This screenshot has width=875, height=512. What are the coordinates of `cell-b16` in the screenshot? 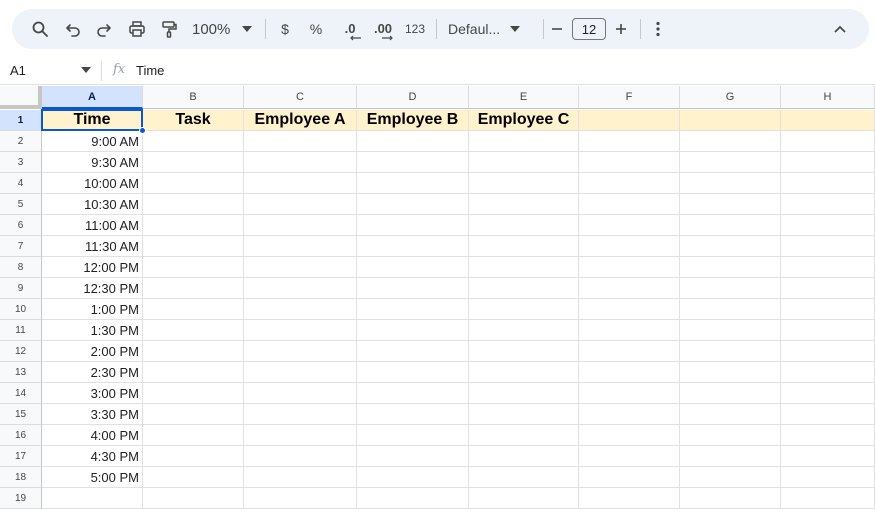 It's located at (193, 435).